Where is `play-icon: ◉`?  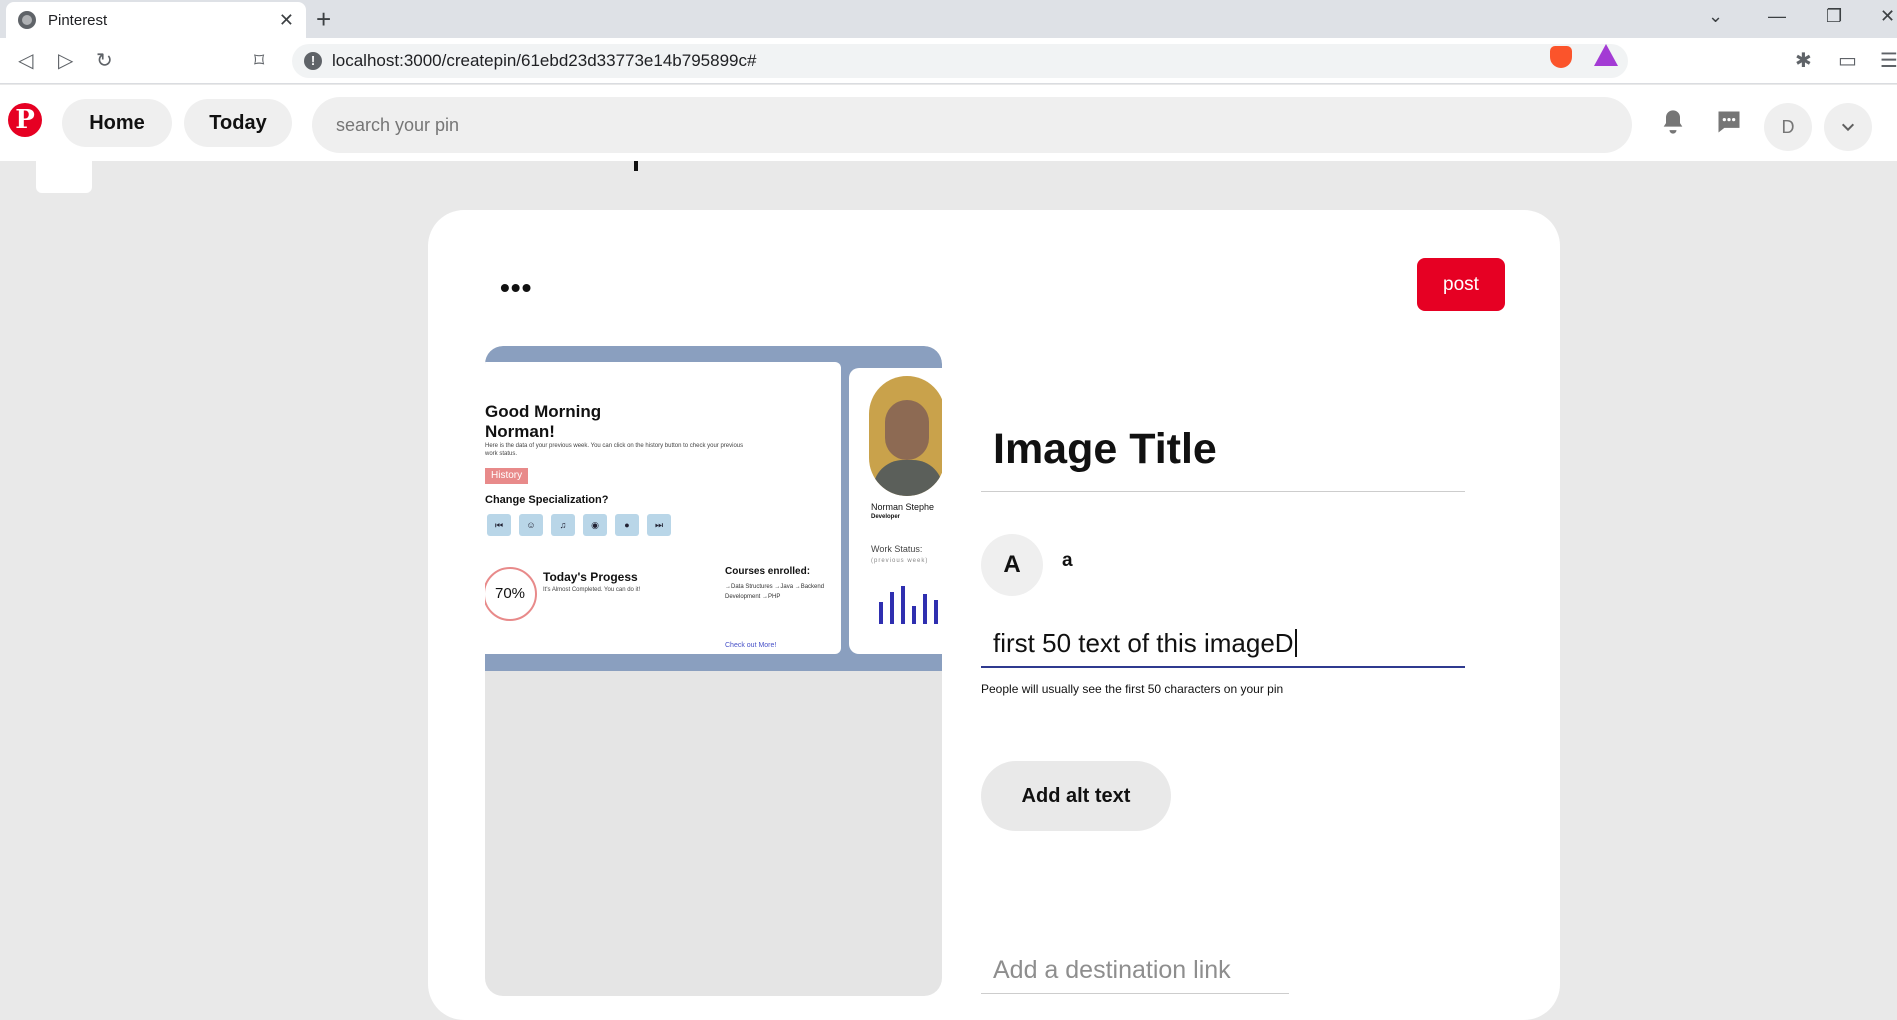
play-icon: ◉ is located at coordinates (595, 525).